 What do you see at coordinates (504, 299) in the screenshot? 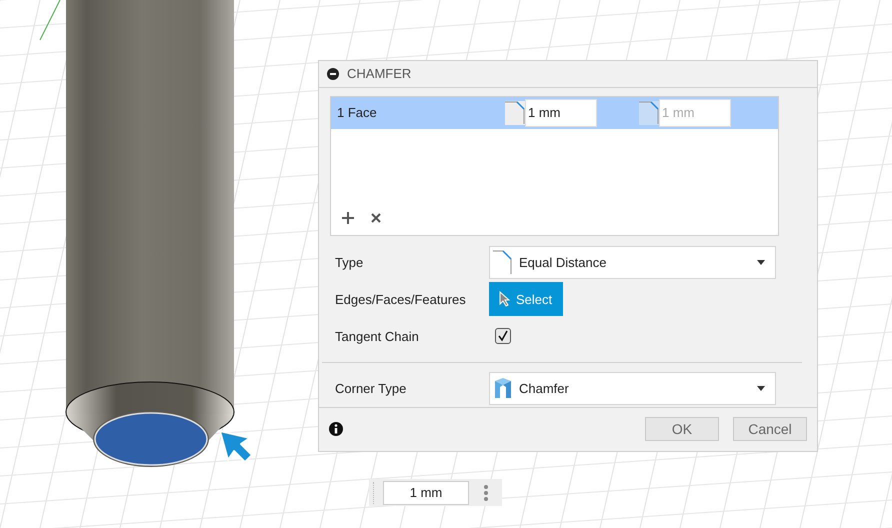
I see `cursor-icon` at bounding box center [504, 299].